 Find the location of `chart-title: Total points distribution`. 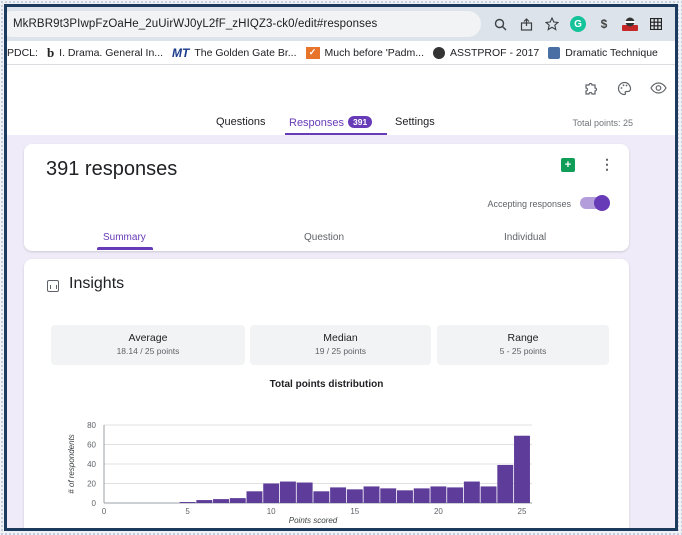

chart-title: Total points distribution is located at coordinates (326, 384).